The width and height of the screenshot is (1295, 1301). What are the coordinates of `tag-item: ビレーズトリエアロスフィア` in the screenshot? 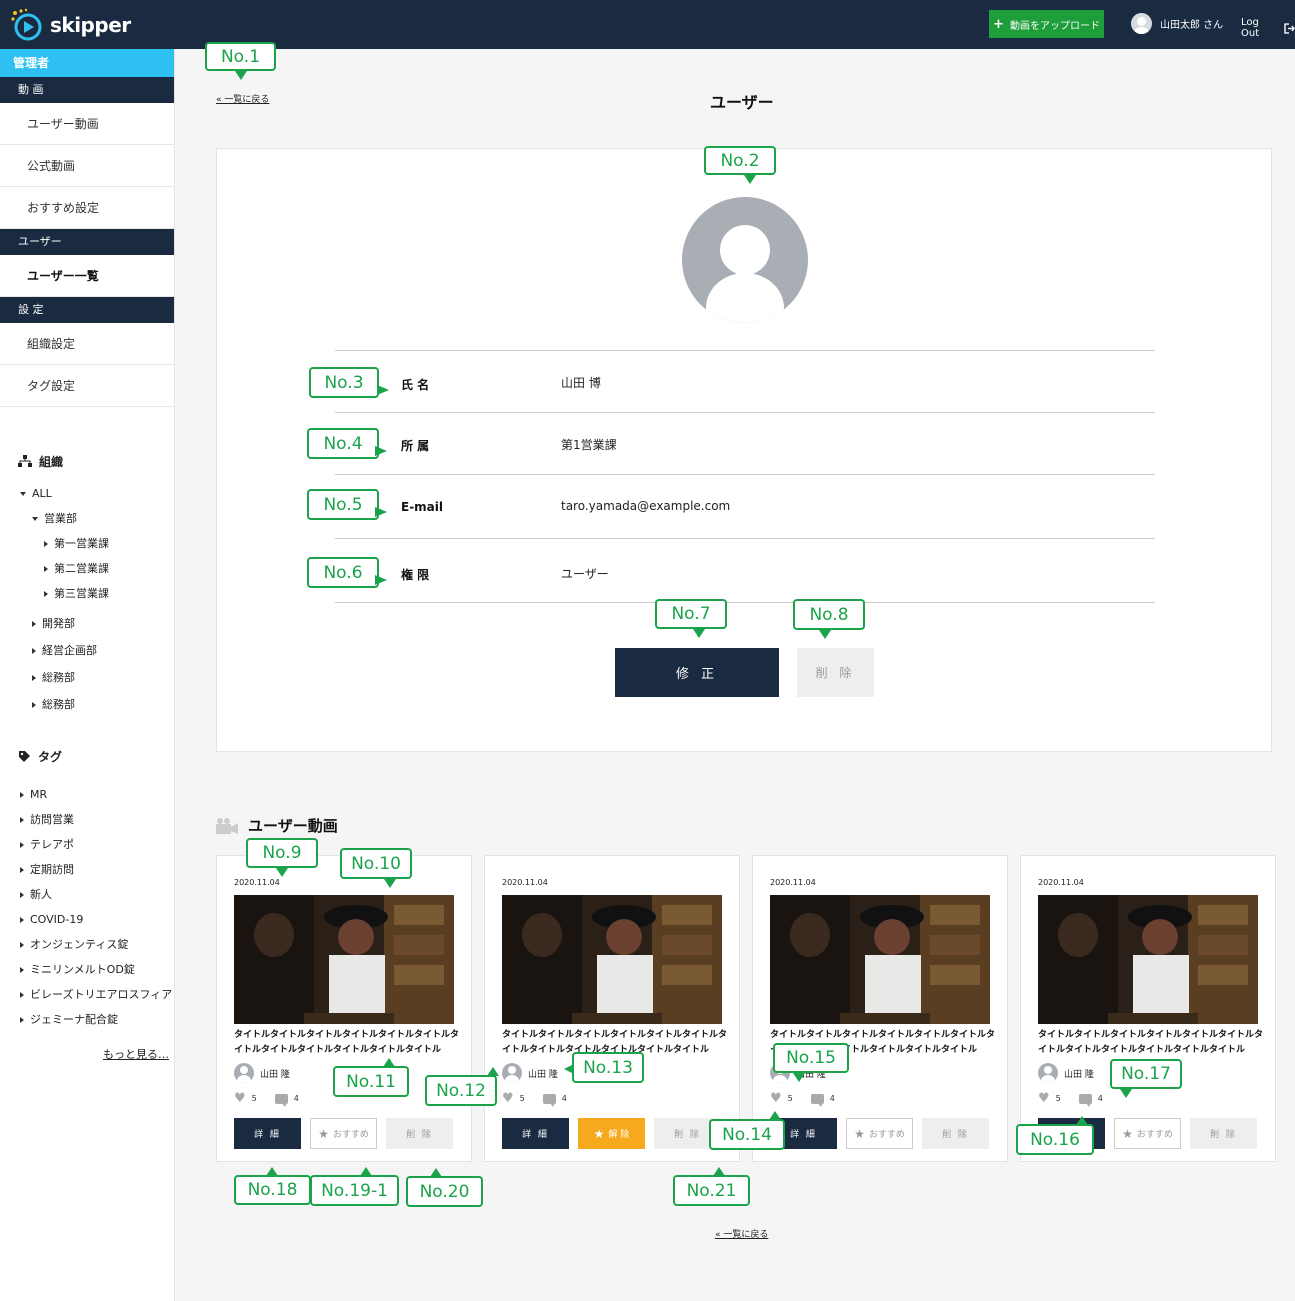 It's located at (96, 994).